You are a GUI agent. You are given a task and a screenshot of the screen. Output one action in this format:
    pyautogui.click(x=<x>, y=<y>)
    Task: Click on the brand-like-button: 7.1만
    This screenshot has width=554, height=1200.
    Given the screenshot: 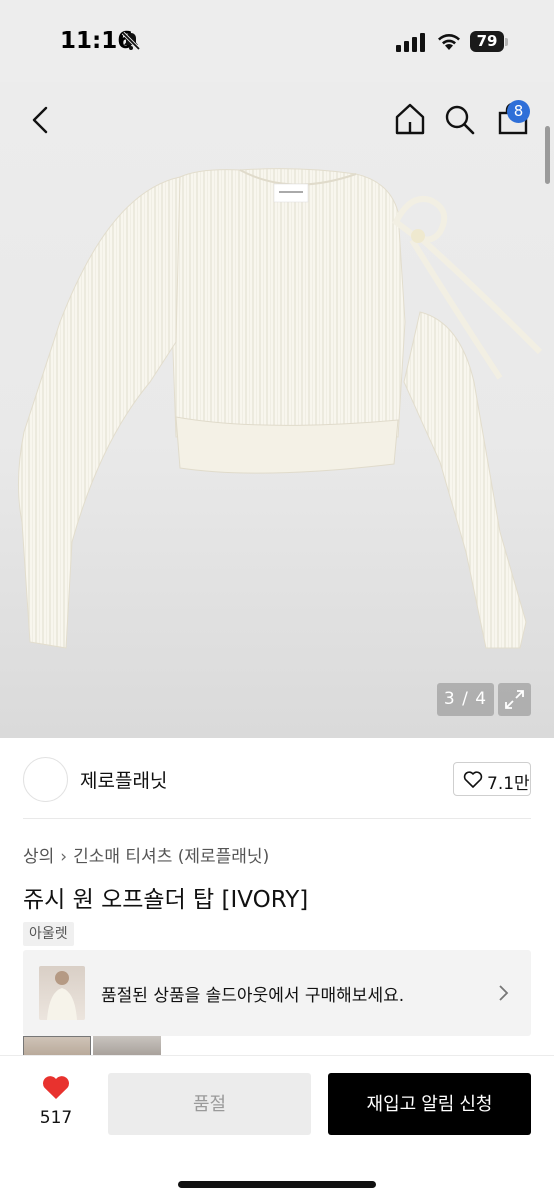 What is the action you would take?
    pyautogui.click(x=492, y=779)
    